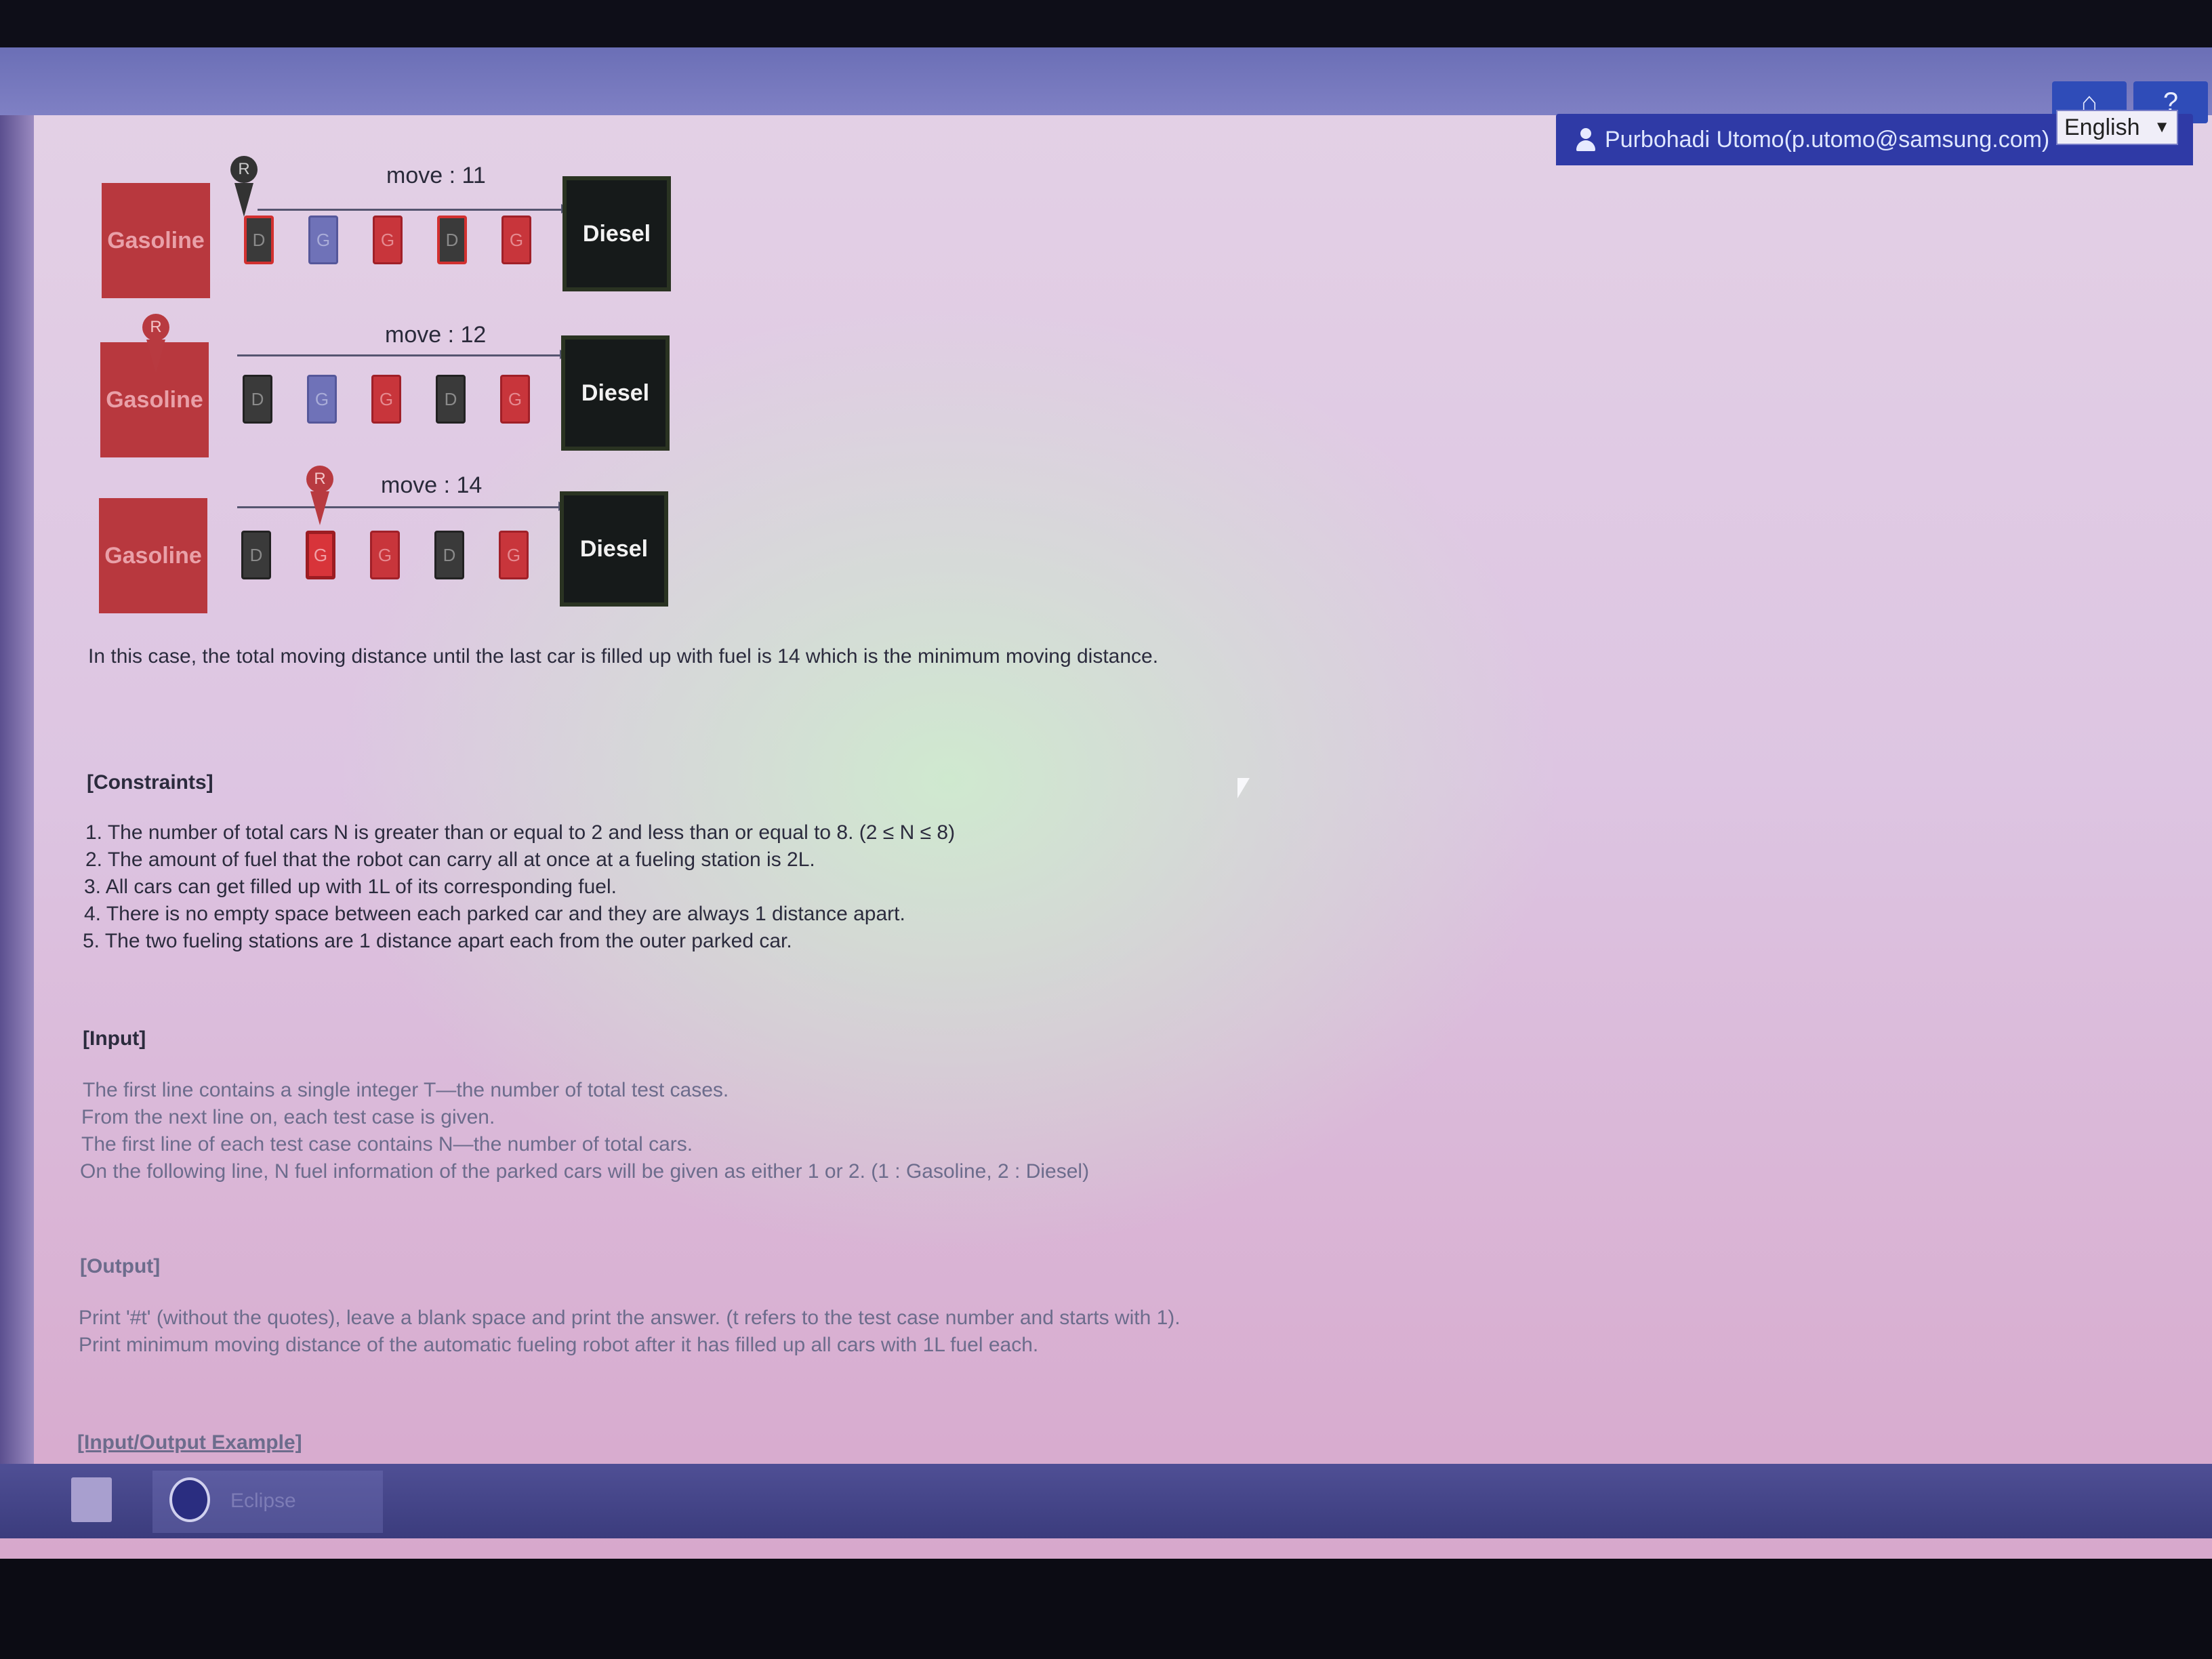  I want to click on chevron-down-icon: ▼, so click(2162, 127).